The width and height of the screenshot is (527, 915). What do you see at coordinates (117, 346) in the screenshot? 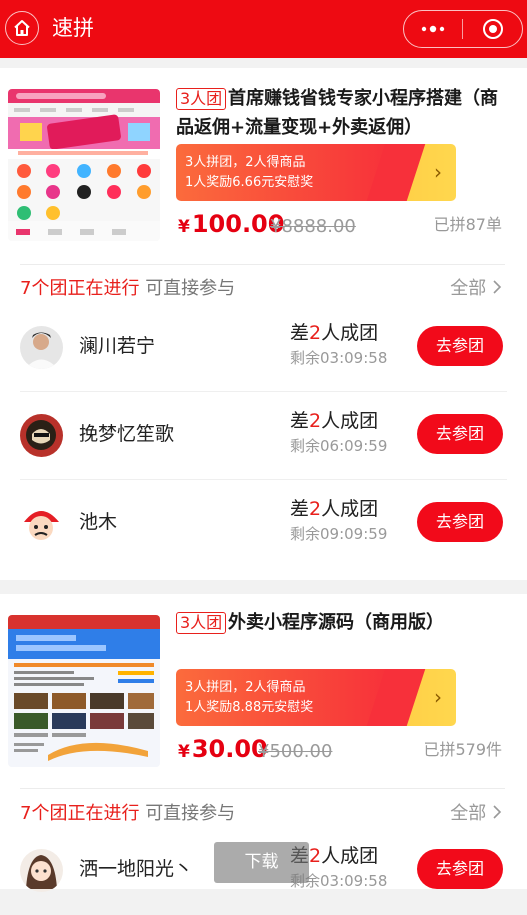
I see `group-leader-name: 澜川若宁` at bounding box center [117, 346].